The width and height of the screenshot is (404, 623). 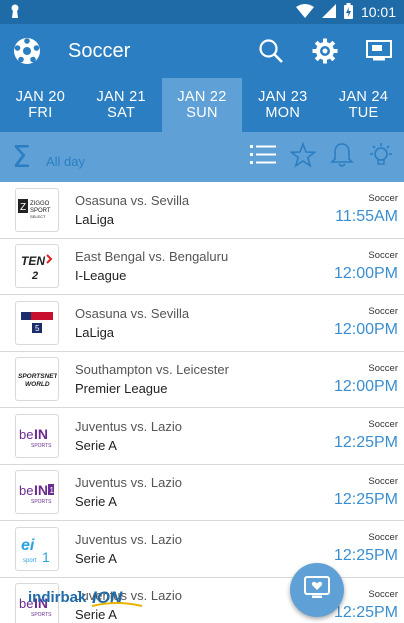 I want to click on svg-text: 5, so click(x=37, y=328).